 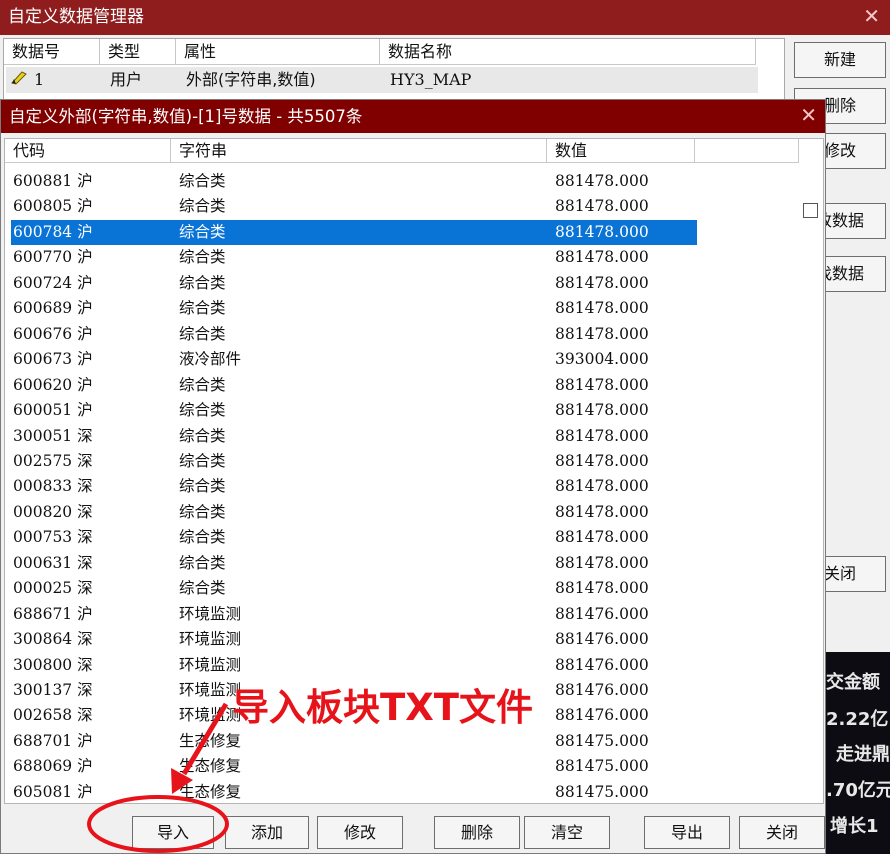 I want to click on column-header-code: 代码, so click(x=88, y=151).